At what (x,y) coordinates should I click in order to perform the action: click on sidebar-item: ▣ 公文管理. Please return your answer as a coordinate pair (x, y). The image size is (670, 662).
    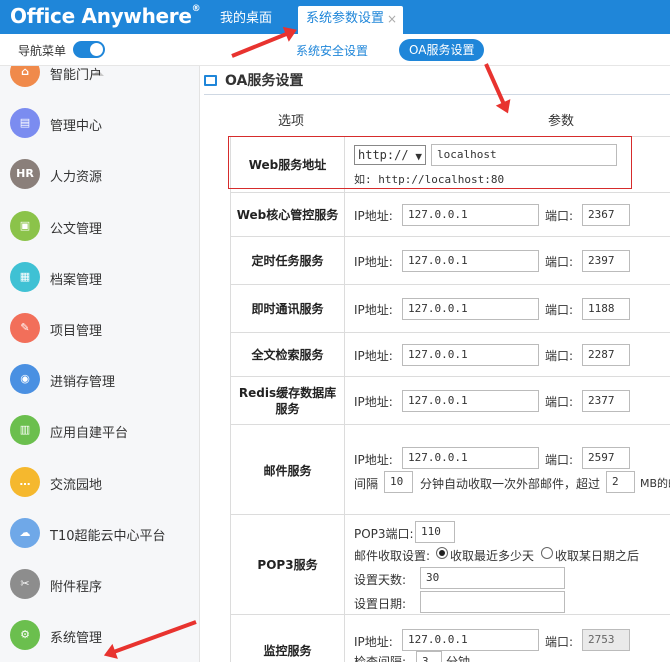
    Looking at the image, I should click on (99, 228).